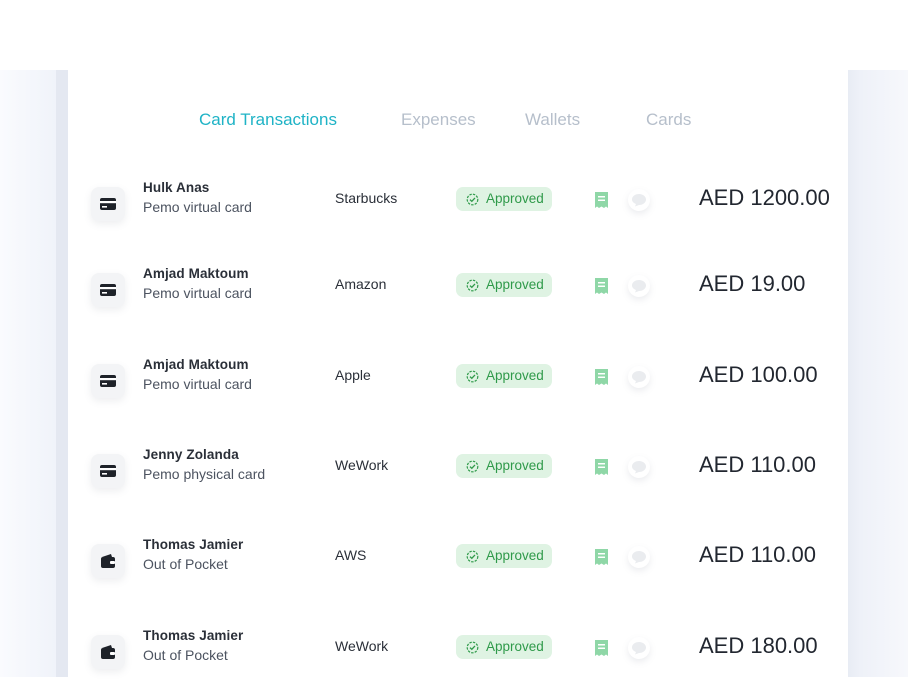  What do you see at coordinates (176, 187) in the screenshot?
I see `cardholder-name: Hulk Anas` at bounding box center [176, 187].